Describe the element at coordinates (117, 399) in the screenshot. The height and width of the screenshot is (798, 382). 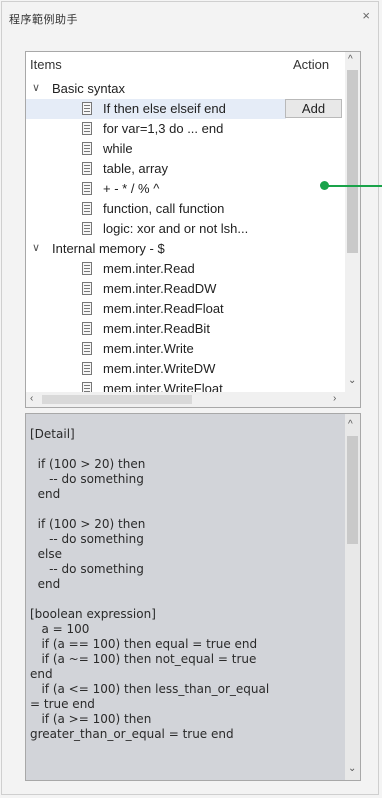
I see `tree-horizontal-scroll-thumb` at that location.